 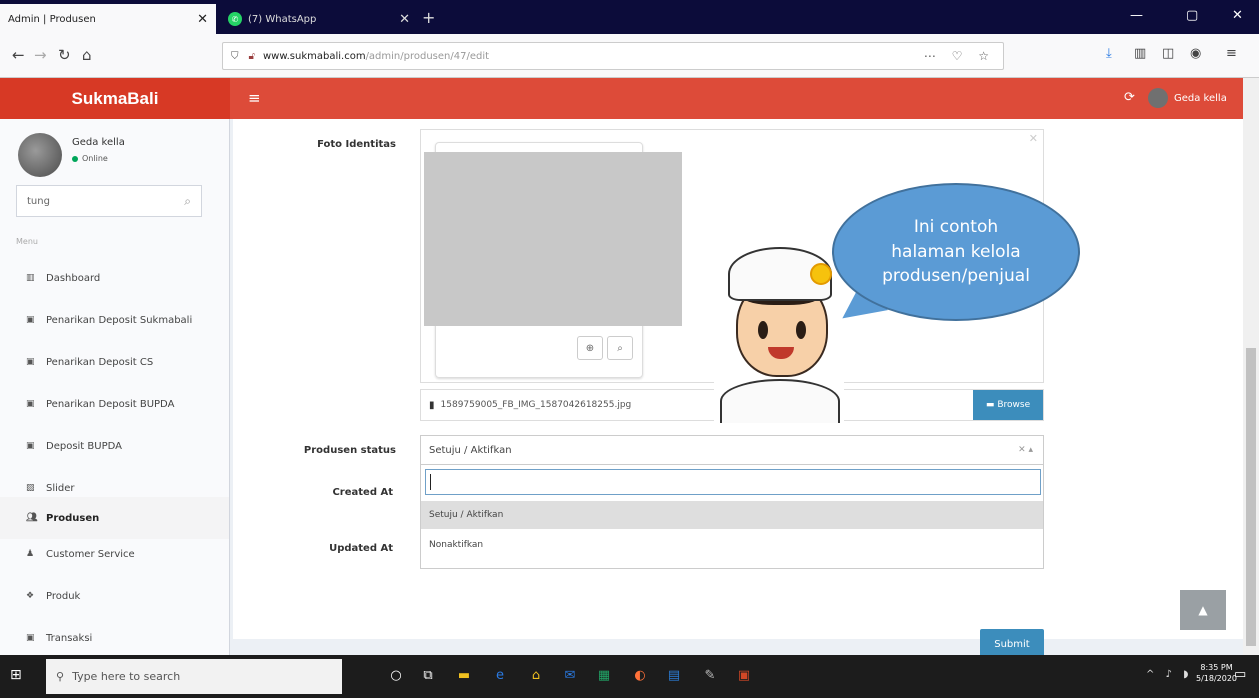 I want to click on user-icon: ♟, so click(x=30, y=554).